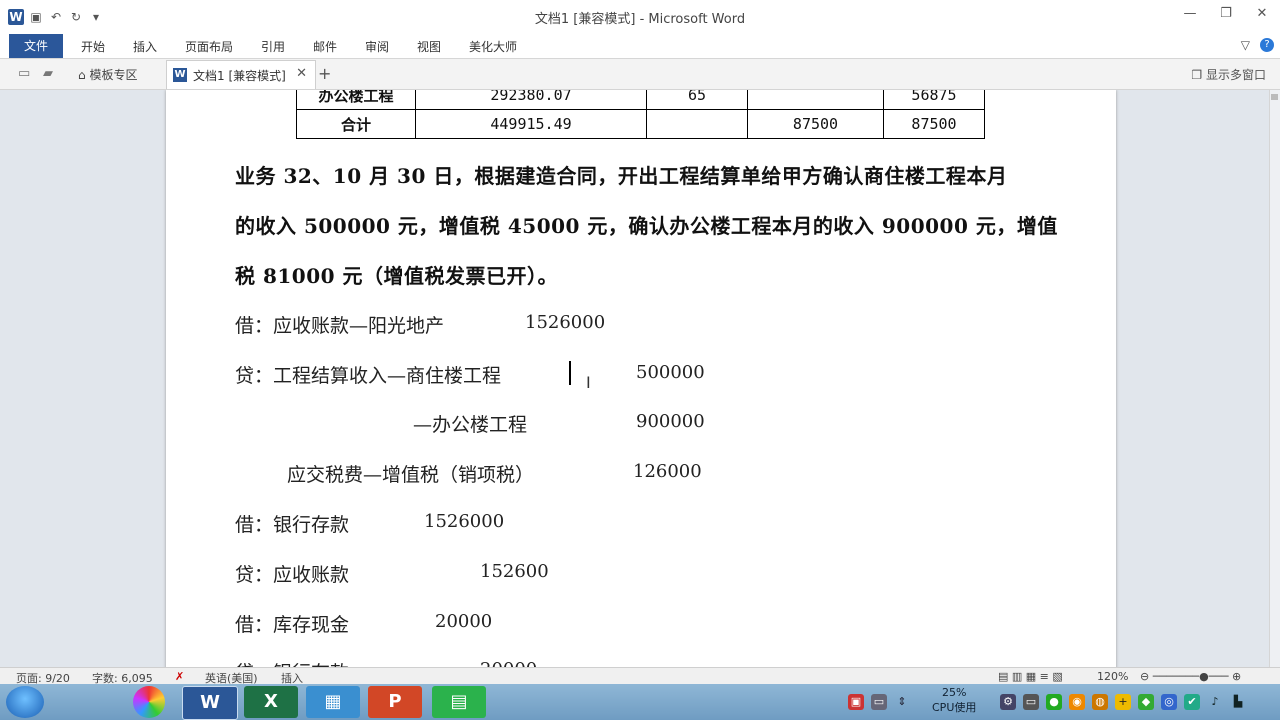 Image resolution: width=1280 pixels, height=720 pixels. I want to click on keyboard-icon: ▭, so click(879, 702).